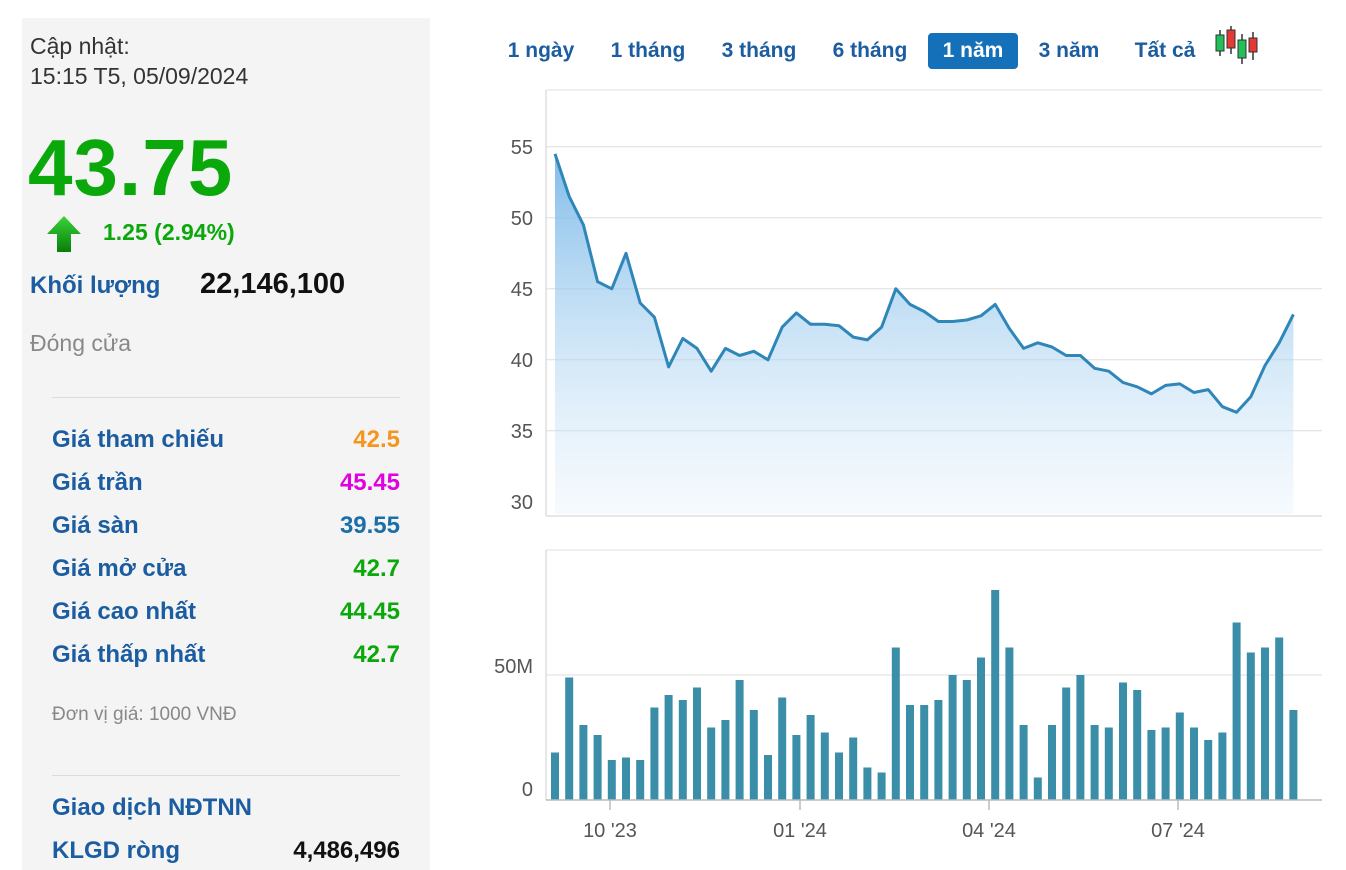  Describe the element at coordinates (513, 728) in the screenshot. I see `volume-axis-ticks: 0 50M` at that location.